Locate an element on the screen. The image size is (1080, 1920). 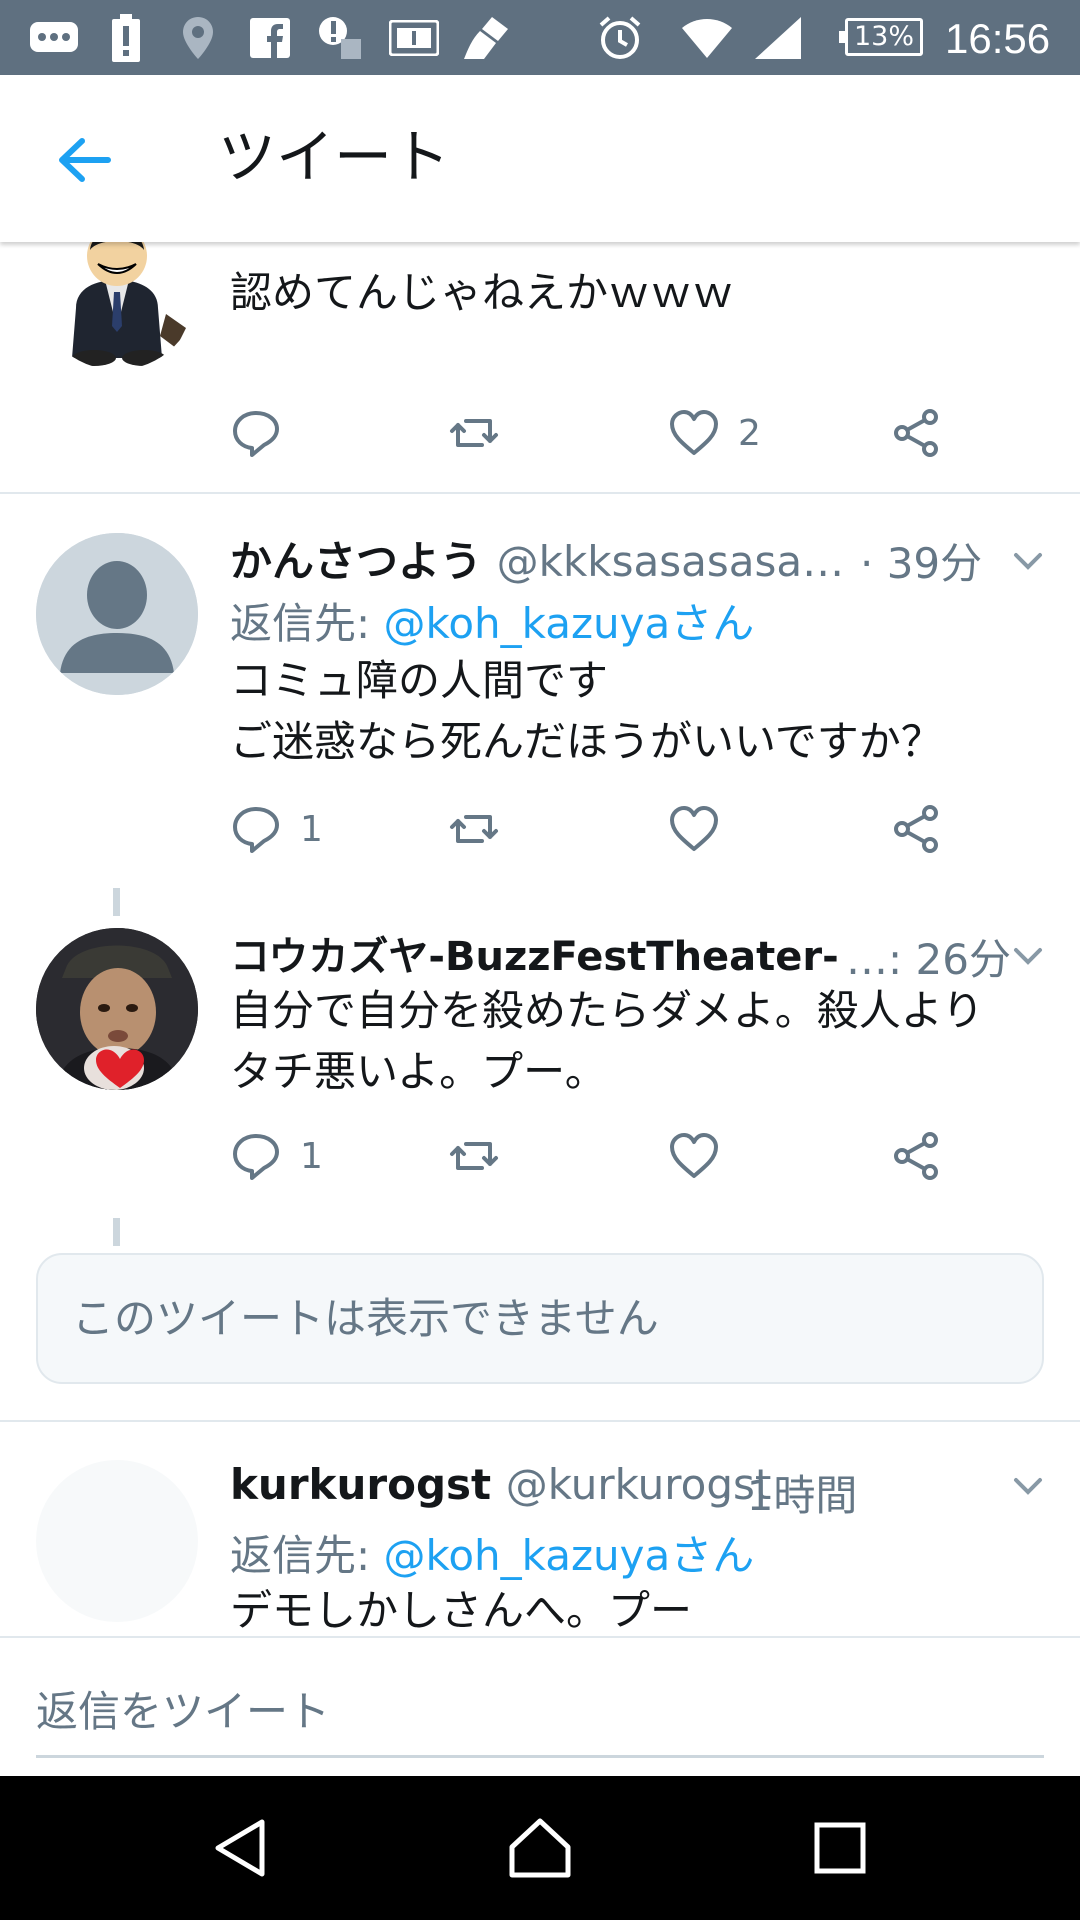
user-name: kurkurogst @kurkurogst is located at coordinates (500, 1484).